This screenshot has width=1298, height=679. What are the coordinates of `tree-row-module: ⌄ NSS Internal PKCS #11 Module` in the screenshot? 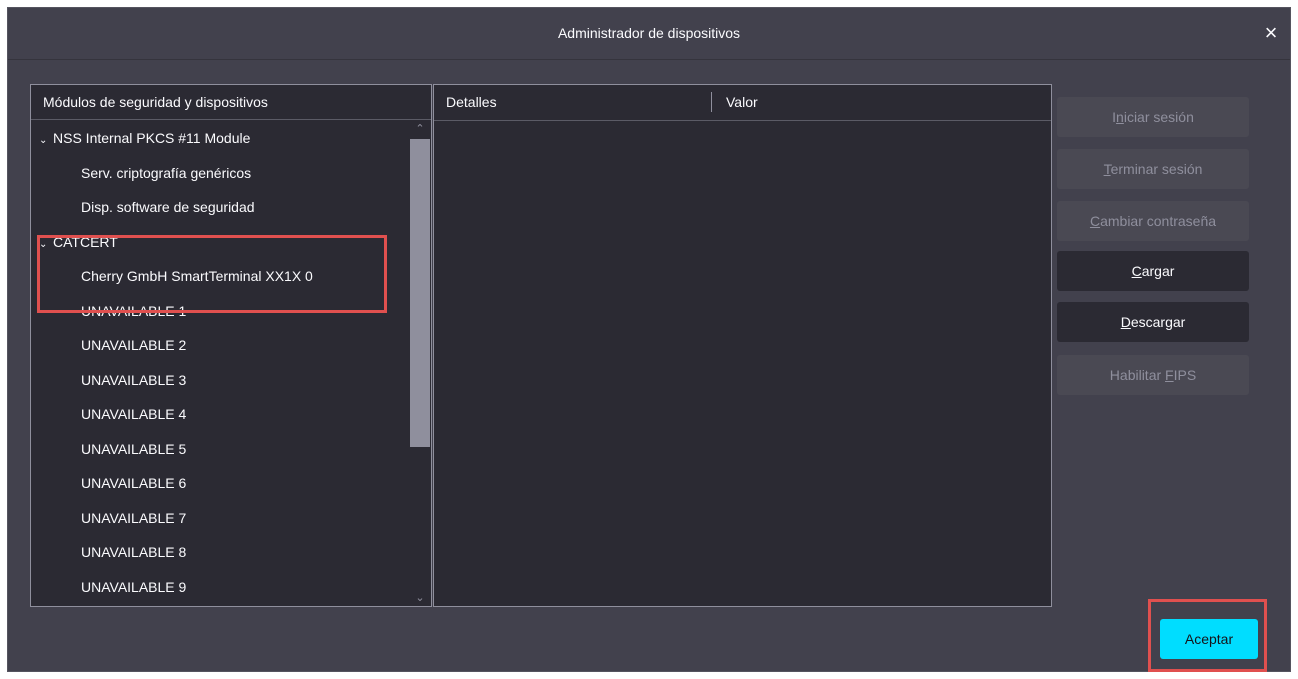 It's located at (220, 138).